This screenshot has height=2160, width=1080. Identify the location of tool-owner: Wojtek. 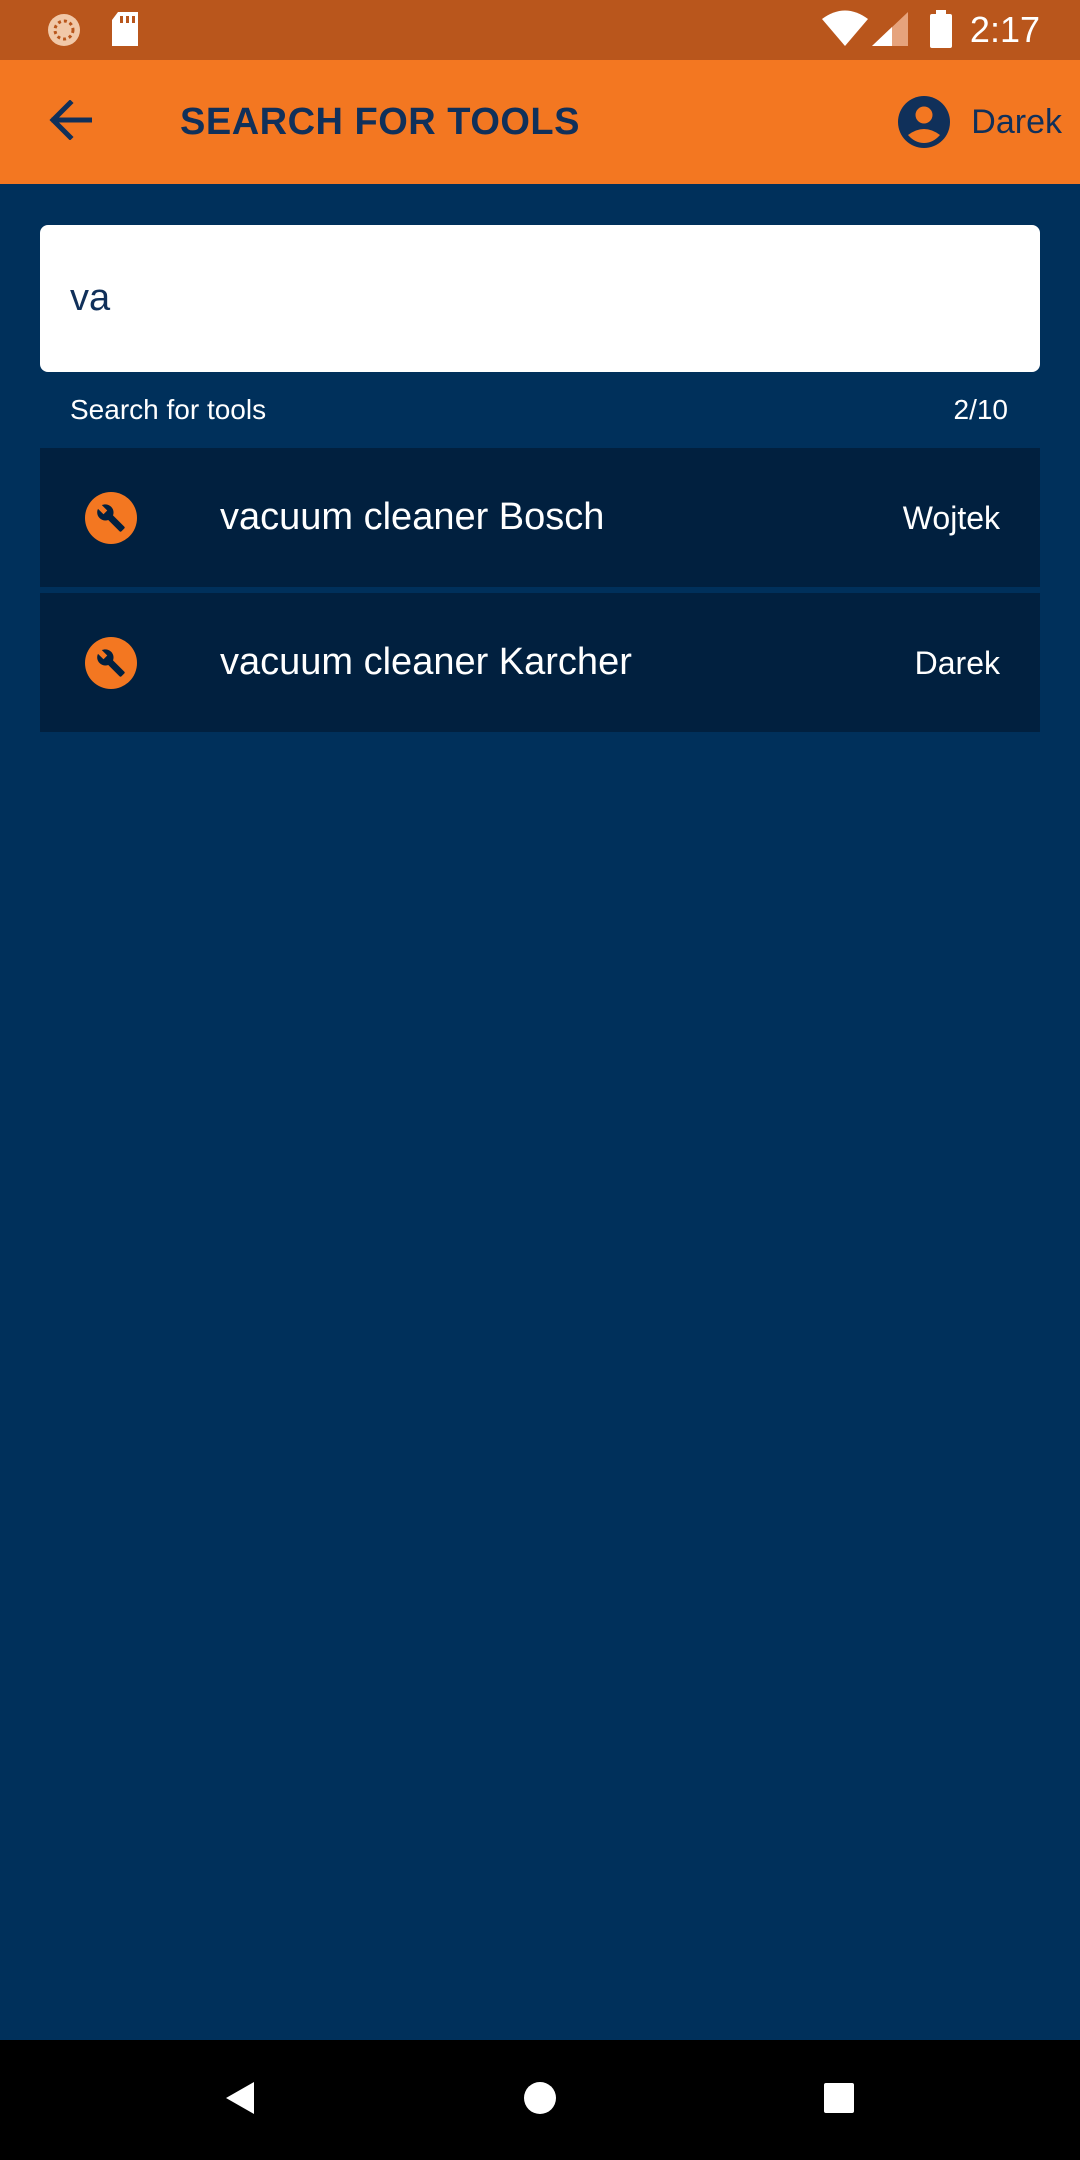
(951, 518).